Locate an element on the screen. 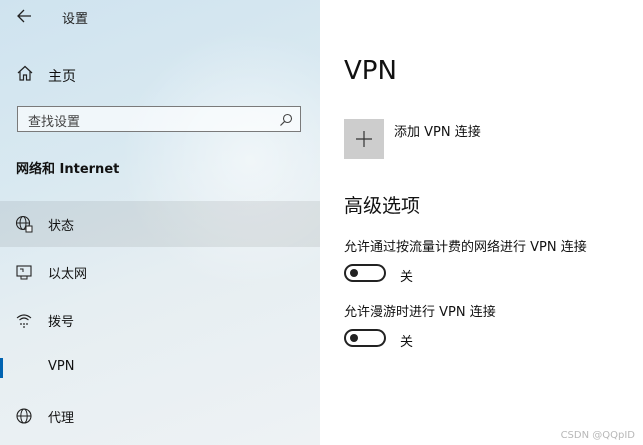 The width and height of the screenshot is (643, 445). home-label: 主页 is located at coordinates (62, 77).